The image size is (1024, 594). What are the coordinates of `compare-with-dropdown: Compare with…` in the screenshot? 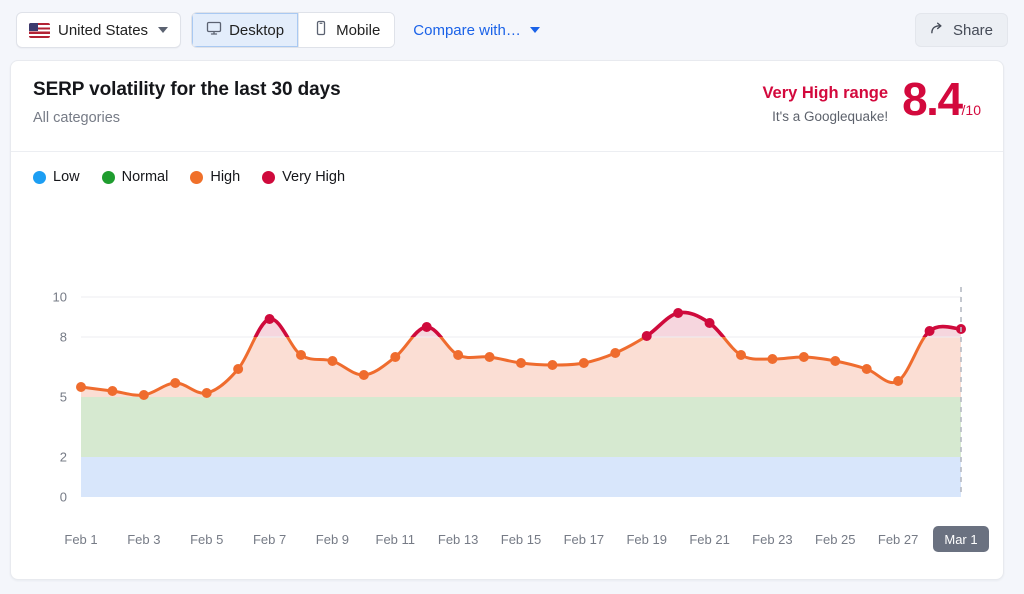 It's located at (476, 30).